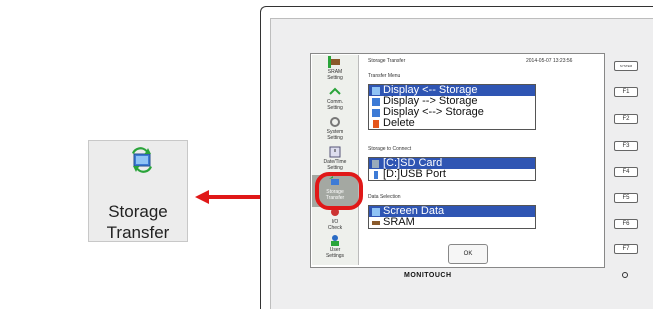 The height and width of the screenshot is (309, 653). Describe the element at coordinates (625, 275) in the screenshot. I see `status-led` at that location.